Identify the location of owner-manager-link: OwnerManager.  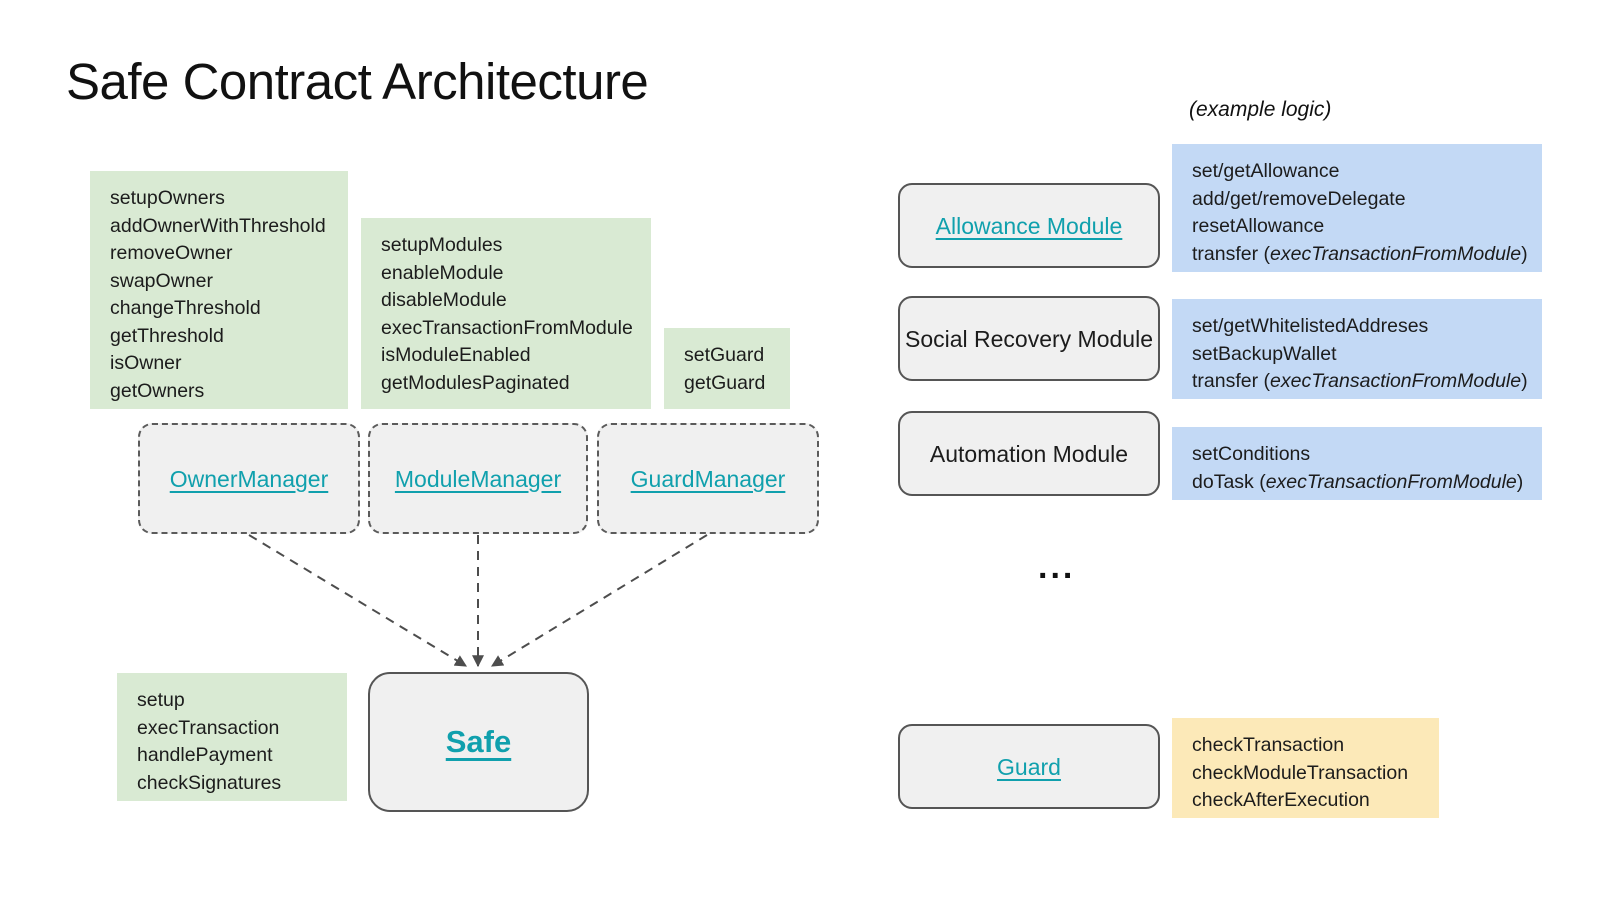
(249, 479).